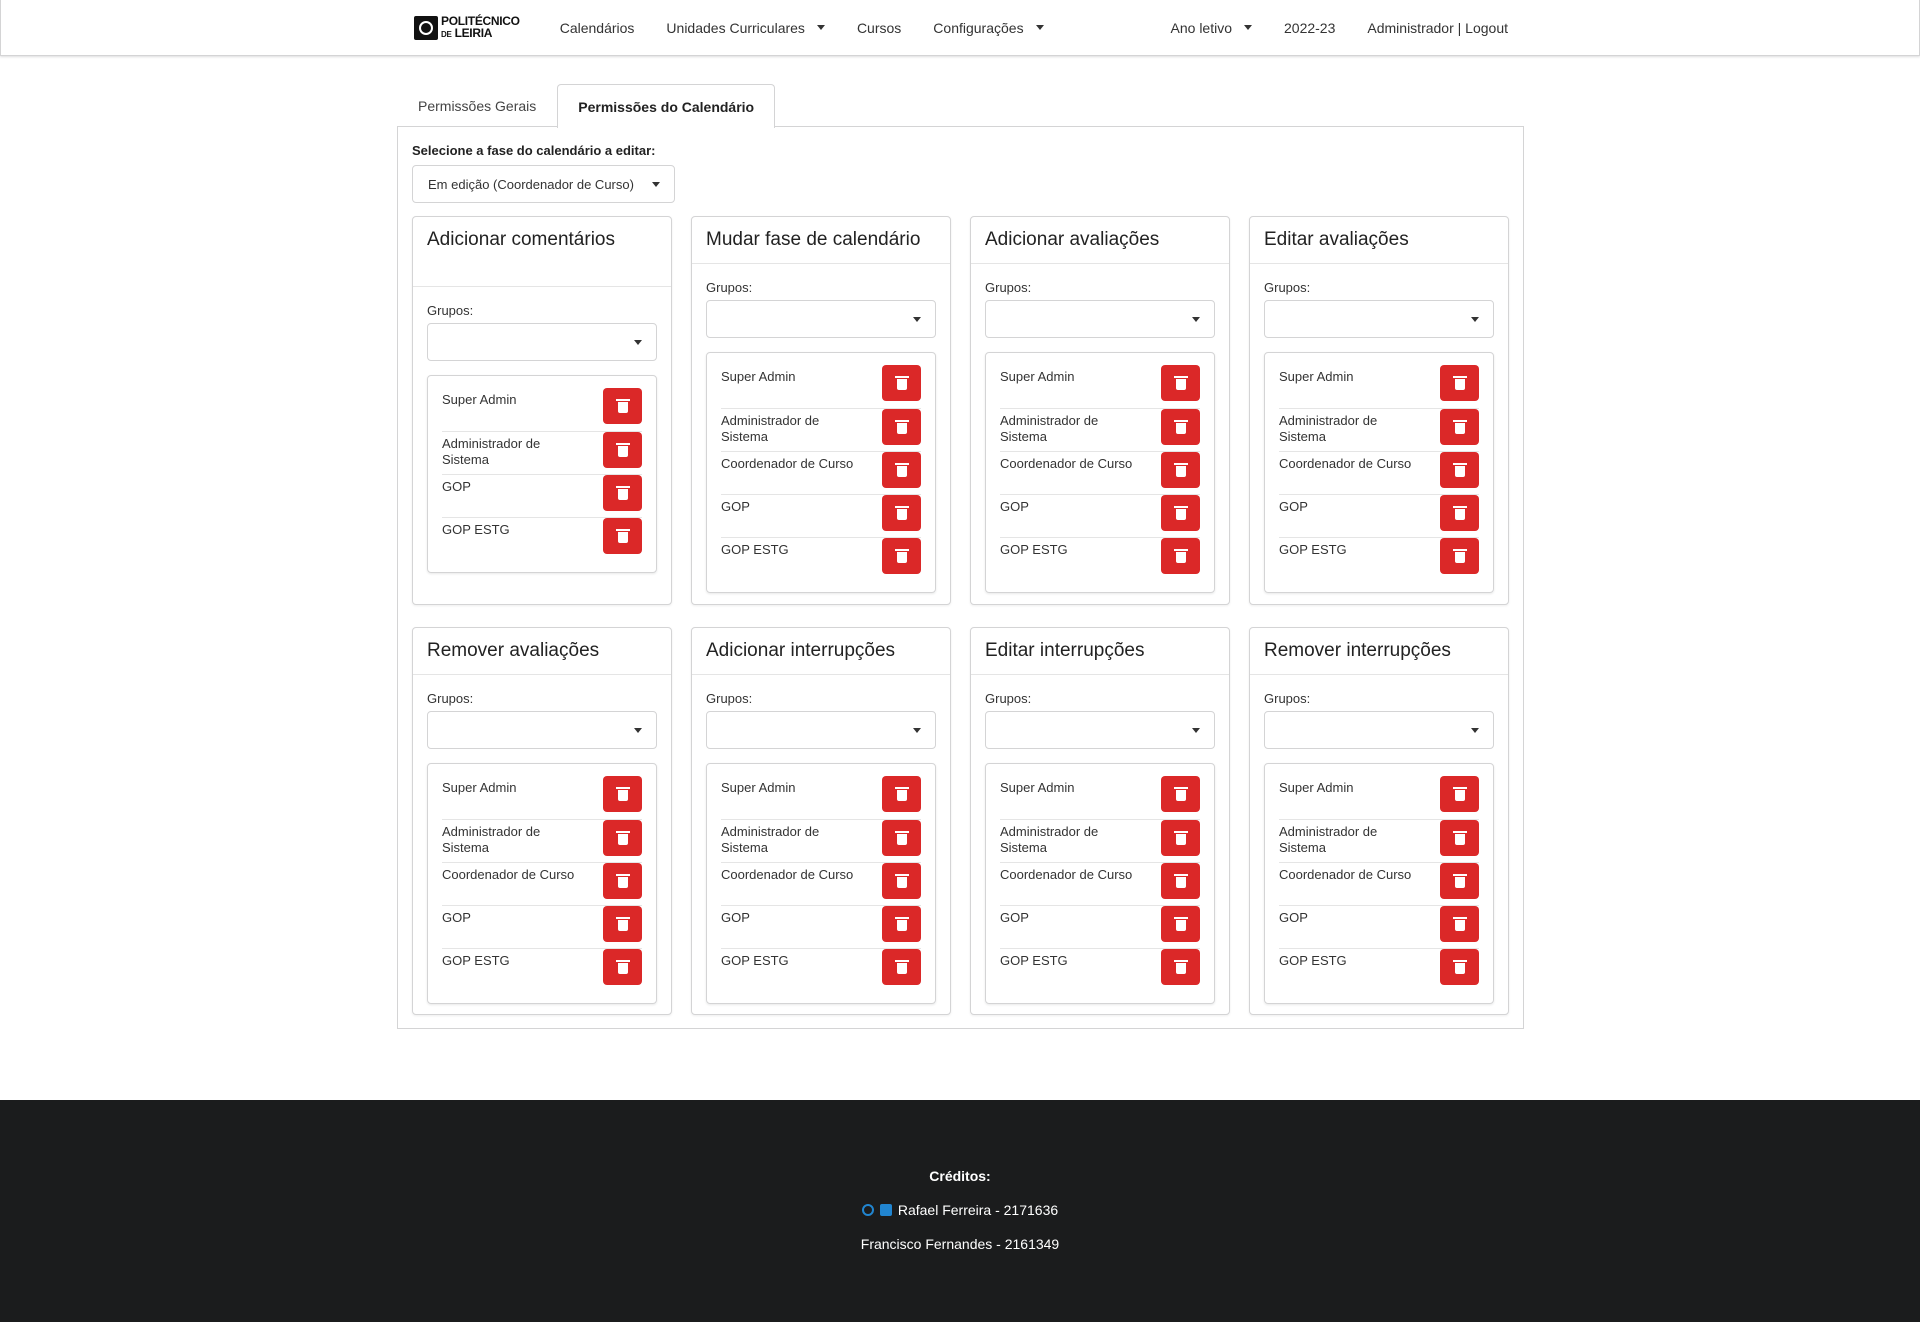 The height and width of the screenshot is (1322, 1920). What do you see at coordinates (867, 1210) in the screenshot?
I see `github-icon` at bounding box center [867, 1210].